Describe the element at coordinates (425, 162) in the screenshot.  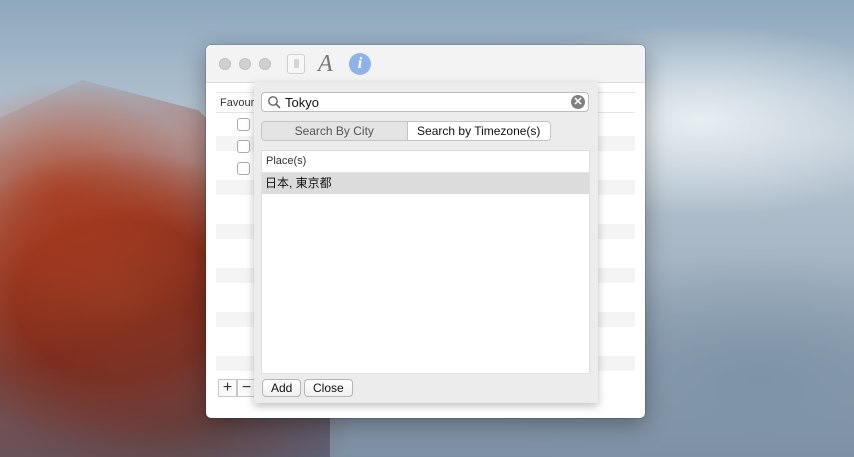
I see `places-column-header: Place(s)` at that location.